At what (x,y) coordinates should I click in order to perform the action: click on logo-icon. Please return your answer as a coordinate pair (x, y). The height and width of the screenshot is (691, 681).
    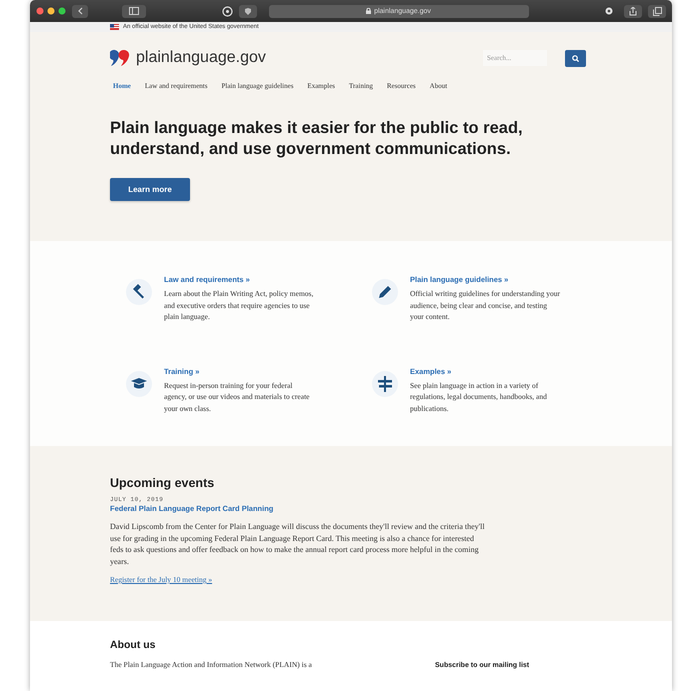
    Looking at the image, I should click on (120, 58).